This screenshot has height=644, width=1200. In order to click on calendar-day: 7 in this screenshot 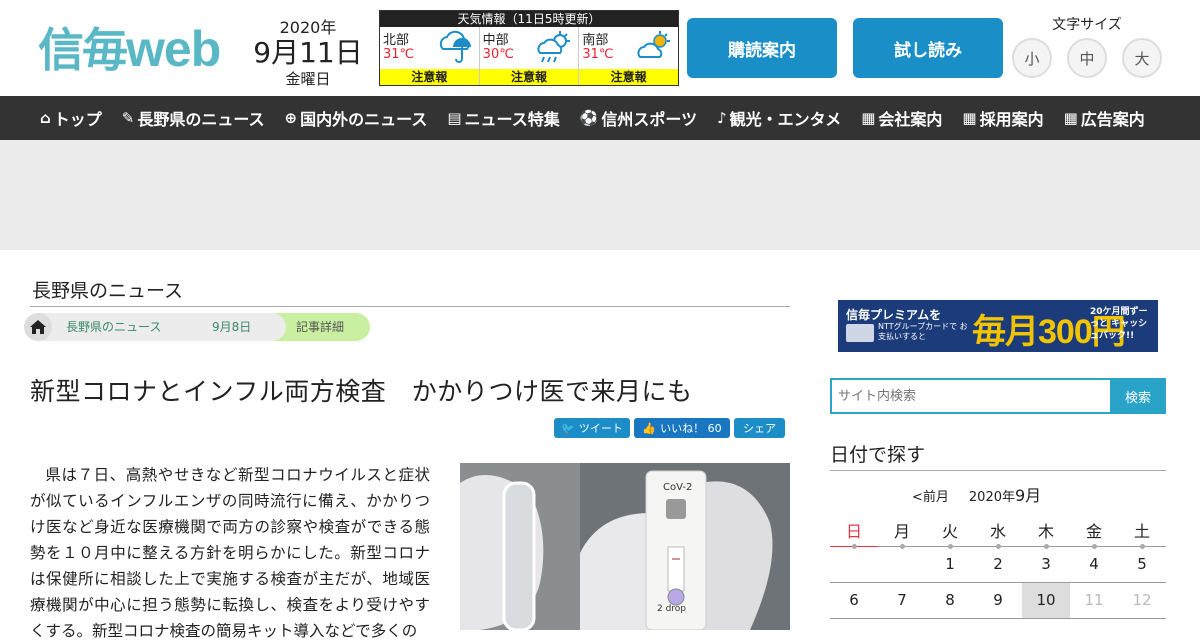, I will do `click(902, 600)`.